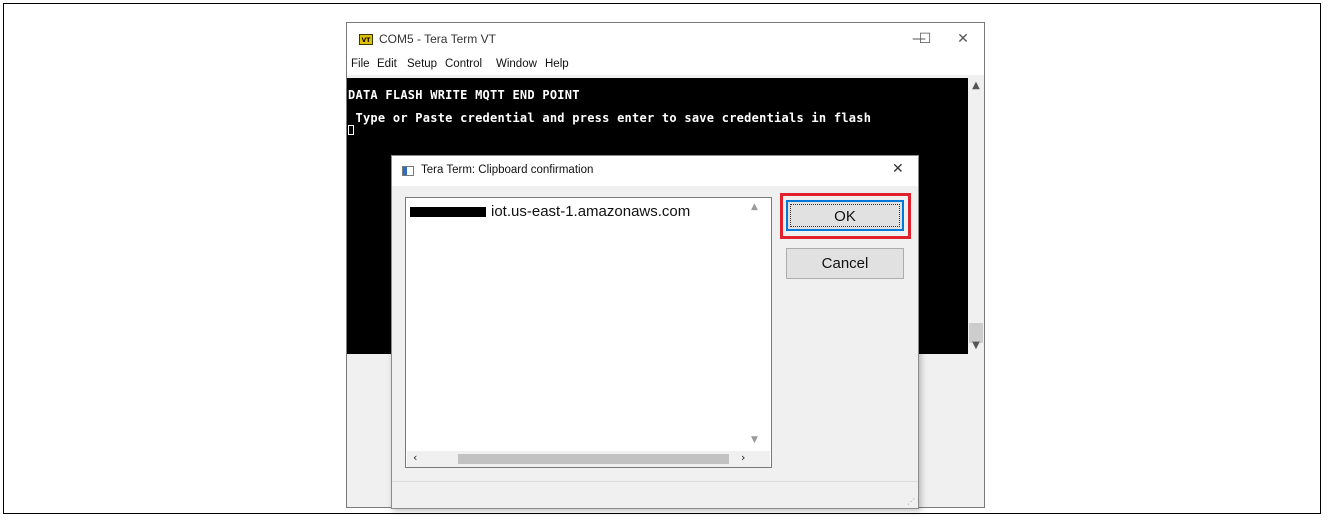  I want to click on dialog-status-bar: ⋰, so click(655, 495).